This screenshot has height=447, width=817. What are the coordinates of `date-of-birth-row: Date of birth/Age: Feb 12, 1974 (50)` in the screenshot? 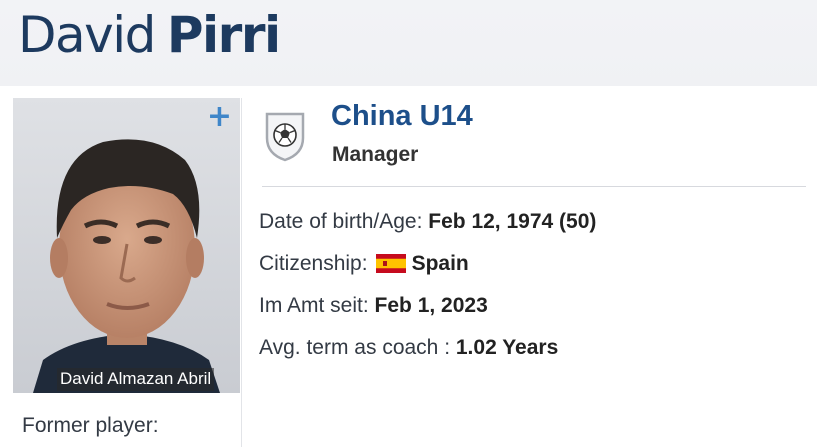 It's located at (427, 222).